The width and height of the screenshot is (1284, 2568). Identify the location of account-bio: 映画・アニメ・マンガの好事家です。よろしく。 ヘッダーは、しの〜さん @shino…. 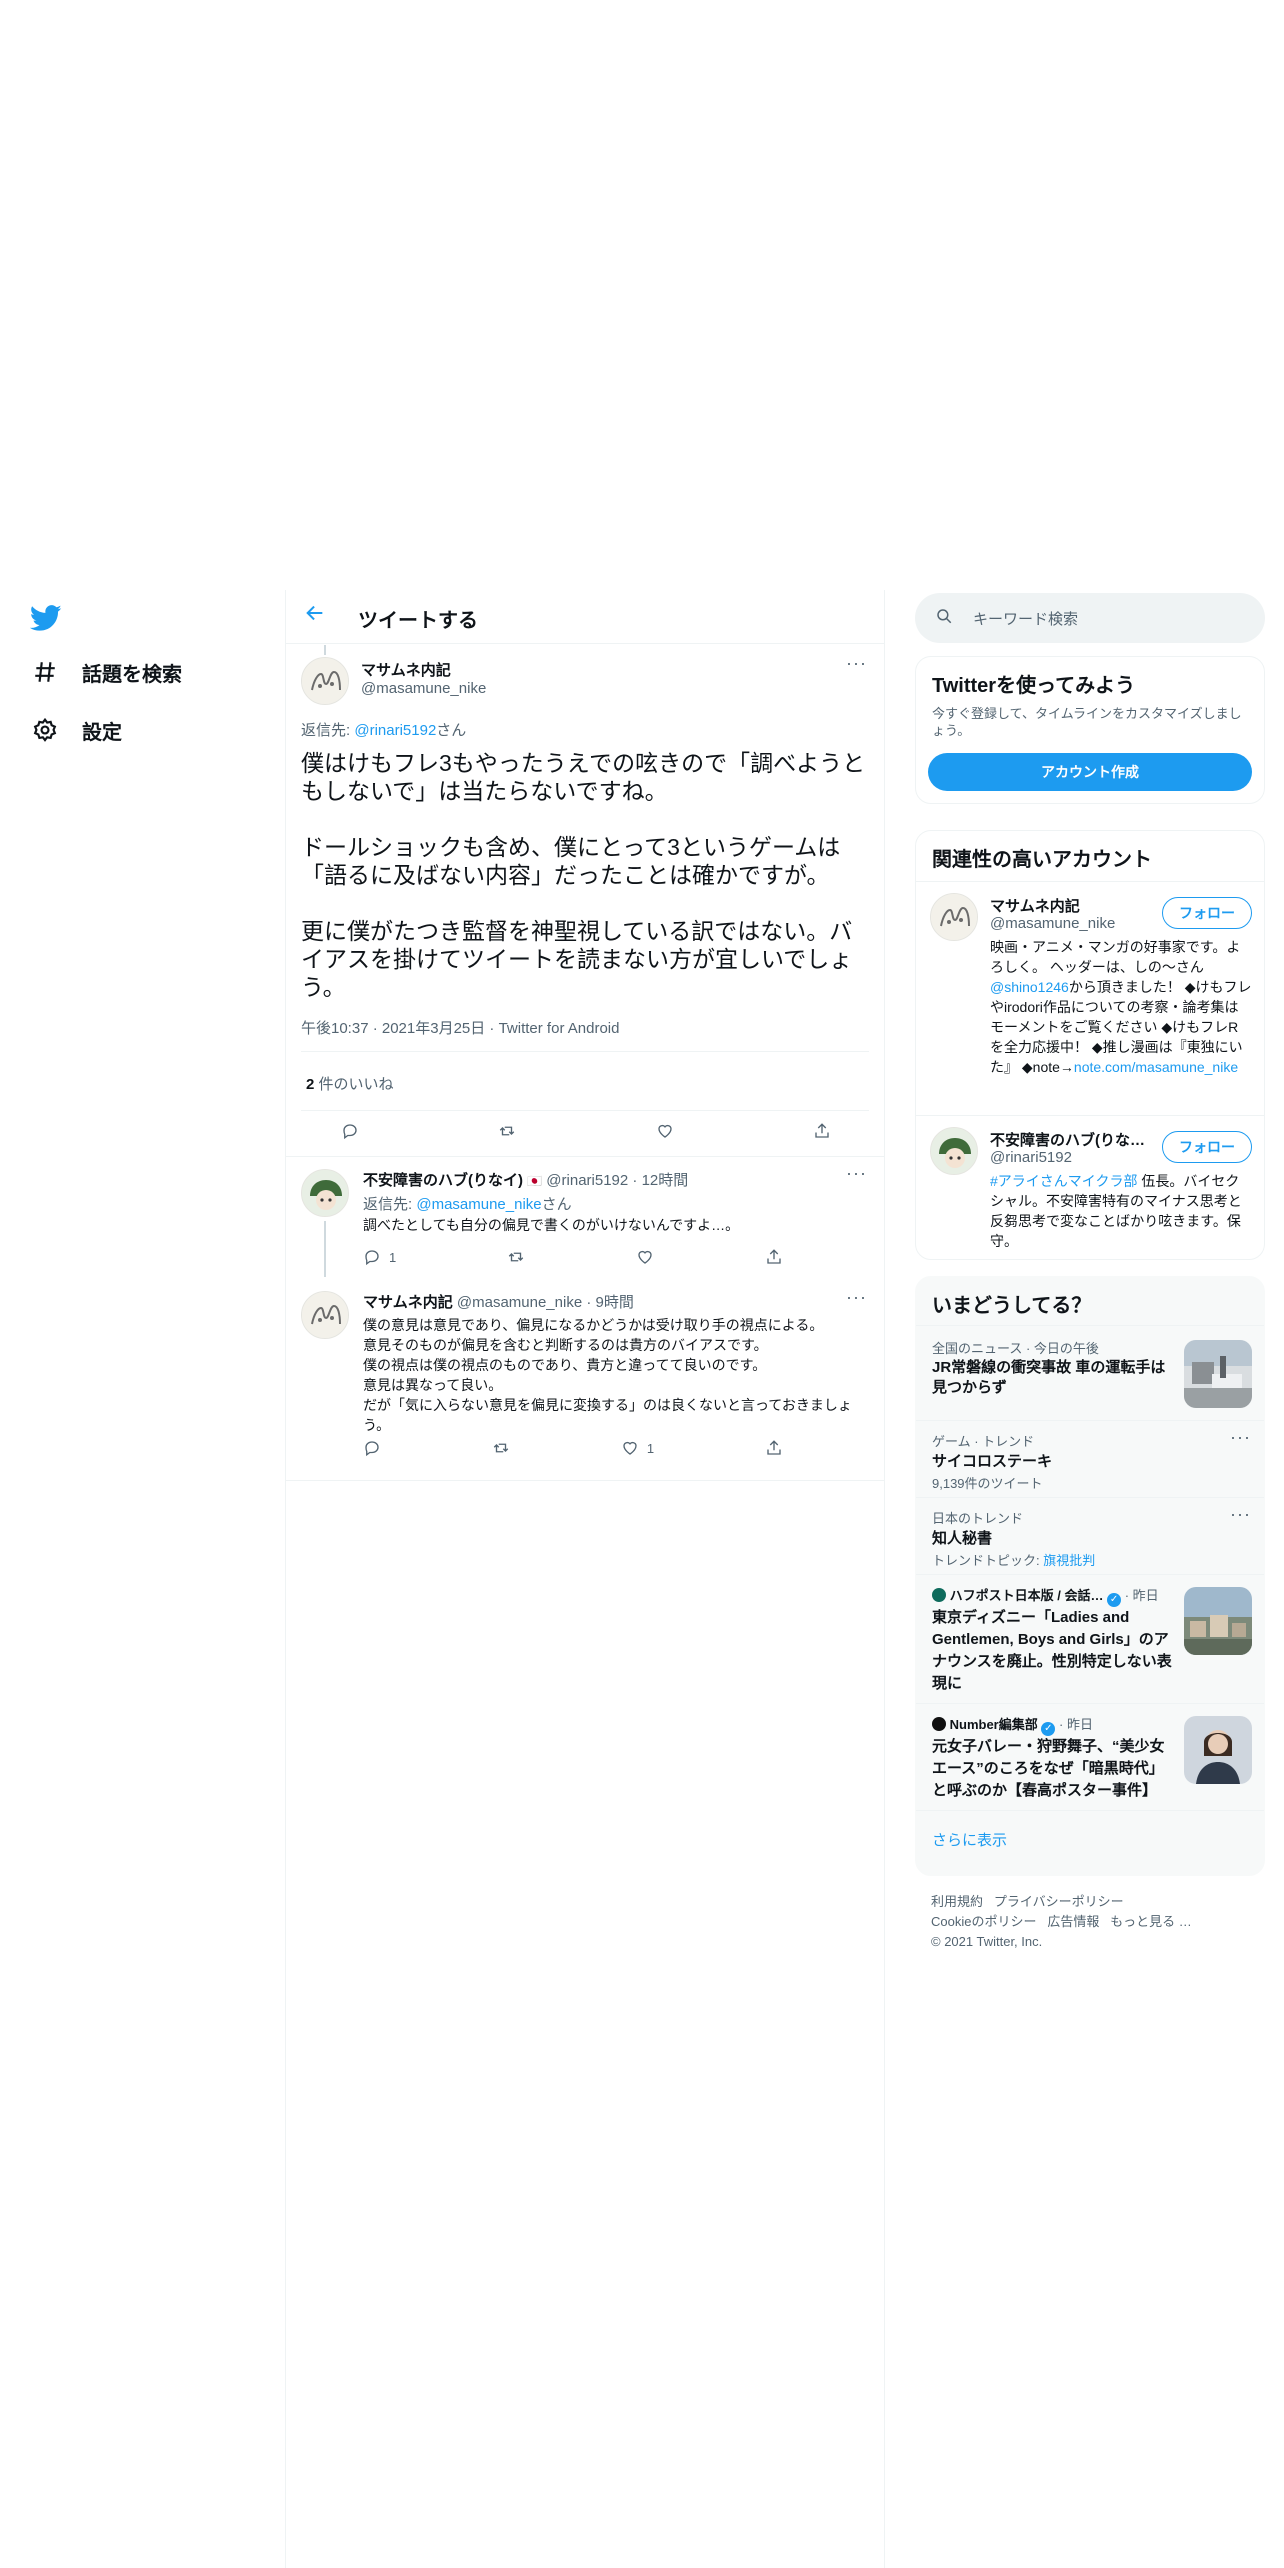
(1121, 1007).